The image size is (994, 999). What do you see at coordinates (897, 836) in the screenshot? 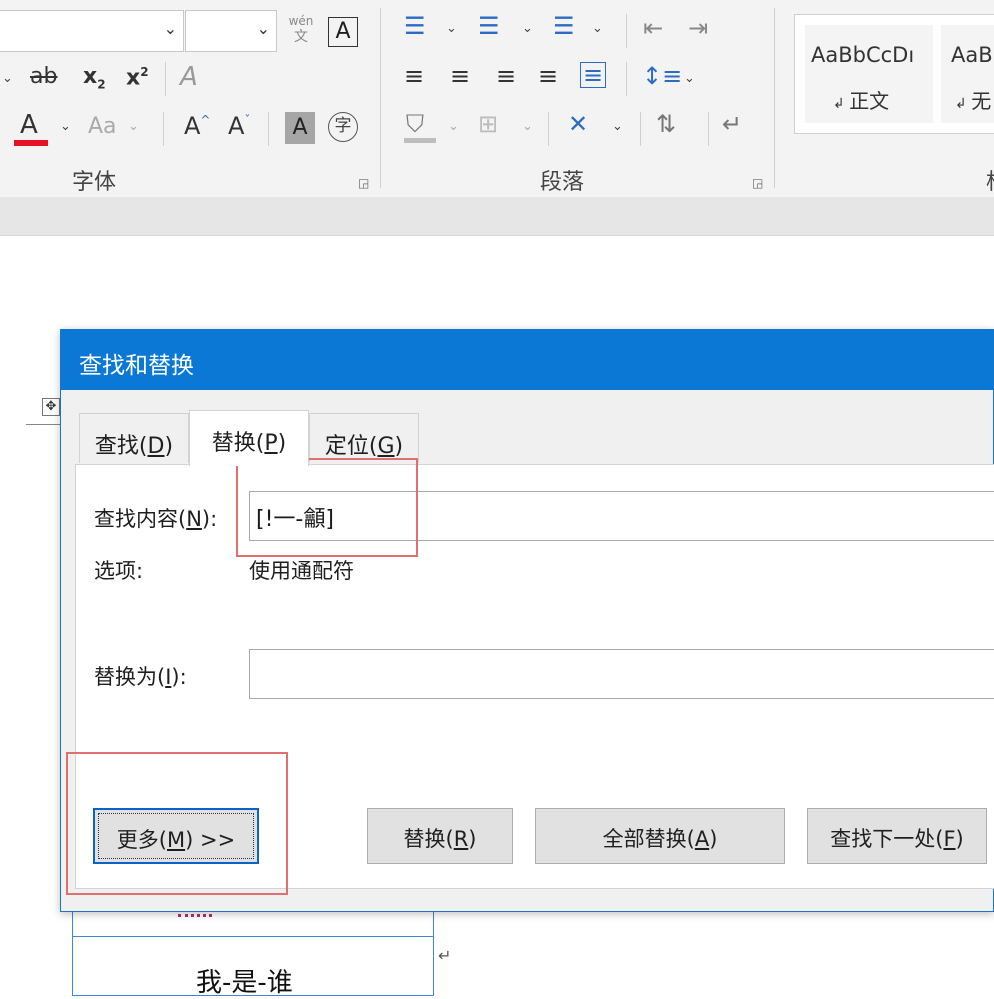
I see `find-next-button: 查找下一处(F)` at bounding box center [897, 836].